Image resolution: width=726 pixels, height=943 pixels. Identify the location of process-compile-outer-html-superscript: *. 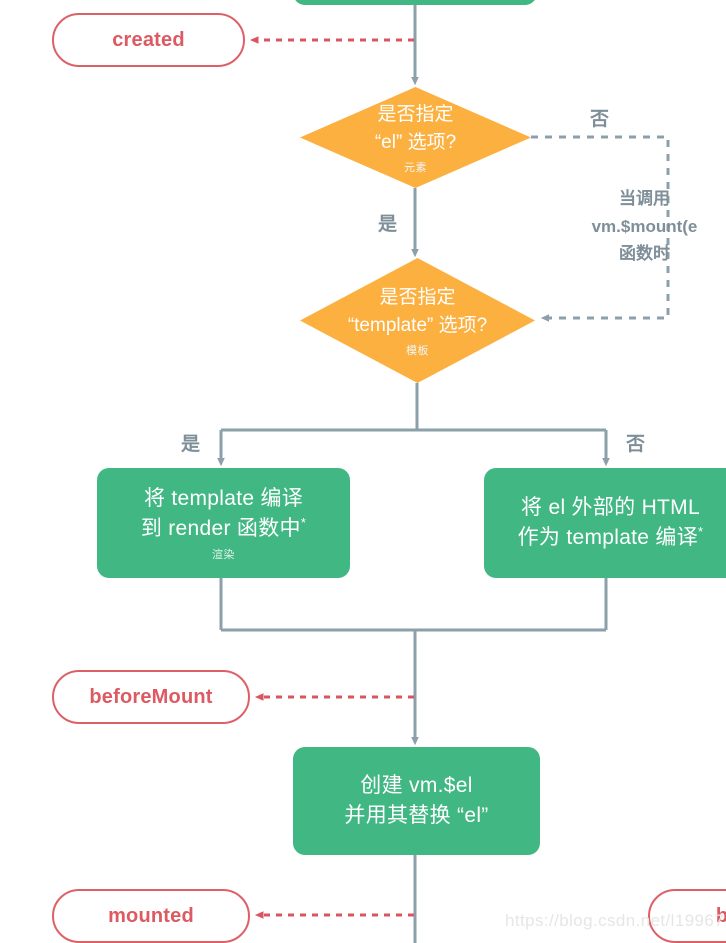
(701, 531).